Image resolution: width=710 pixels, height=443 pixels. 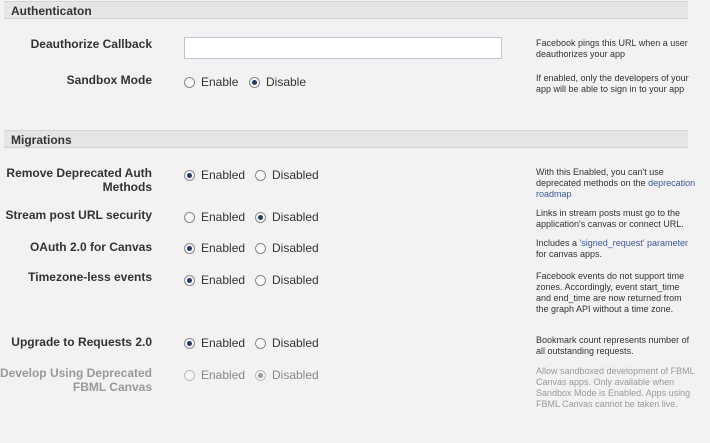 I want to click on fbml-enabled-option: Enabled, so click(x=214, y=375).